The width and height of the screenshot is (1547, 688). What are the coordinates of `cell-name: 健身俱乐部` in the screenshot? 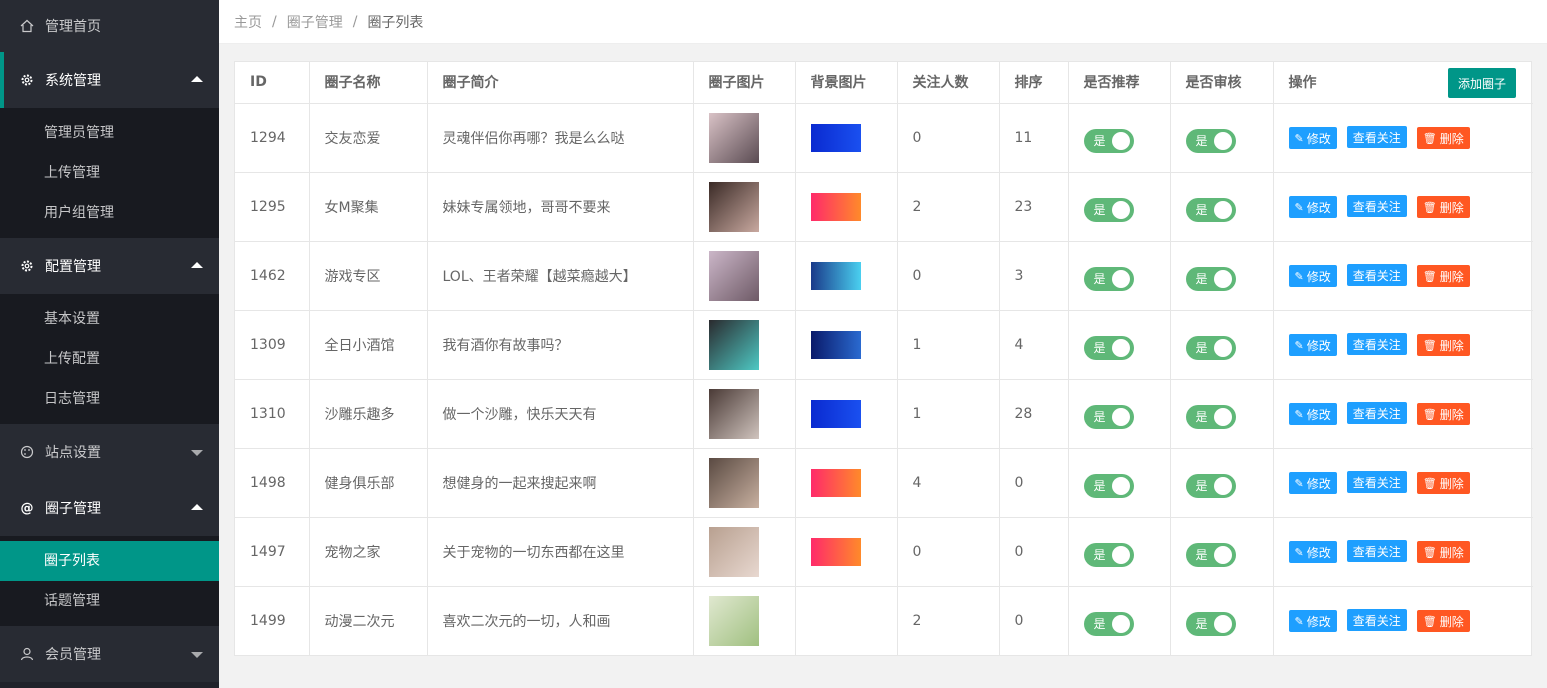 It's located at (368, 483).